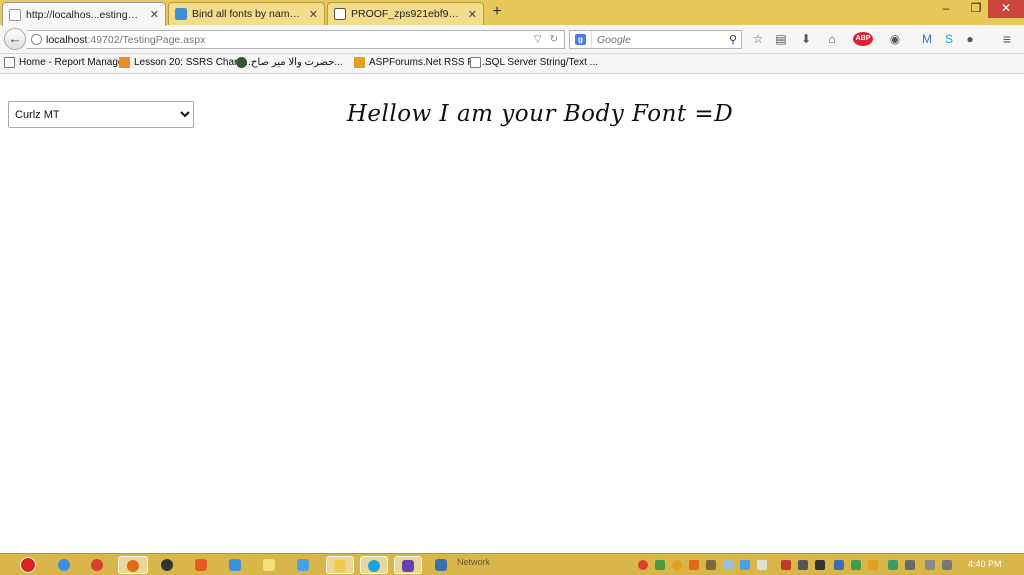 The image size is (1024, 575). I want to click on taskbar-chrome, so click(97, 565).